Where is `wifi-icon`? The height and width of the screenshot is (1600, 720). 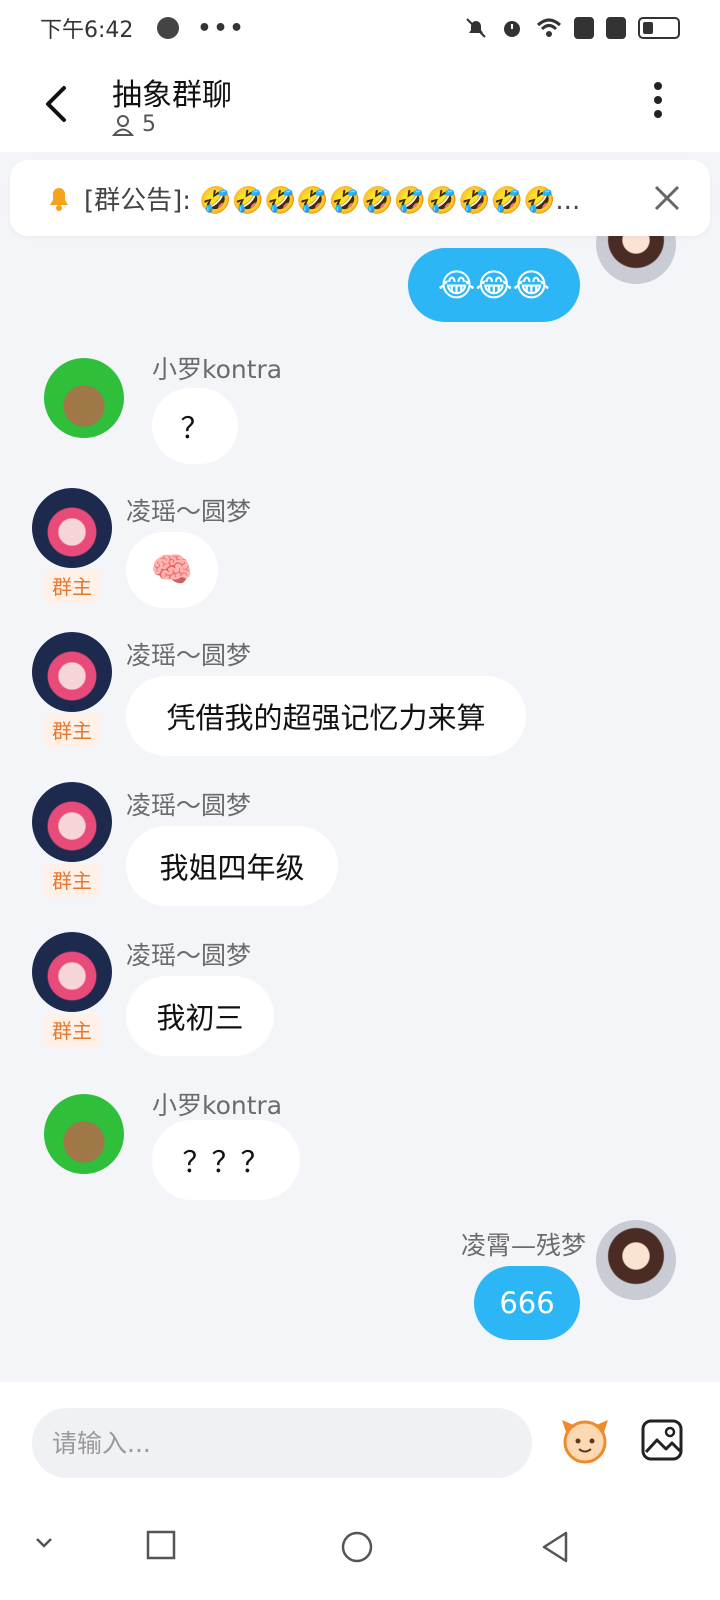
wifi-icon is located at coordinates (549, 27).